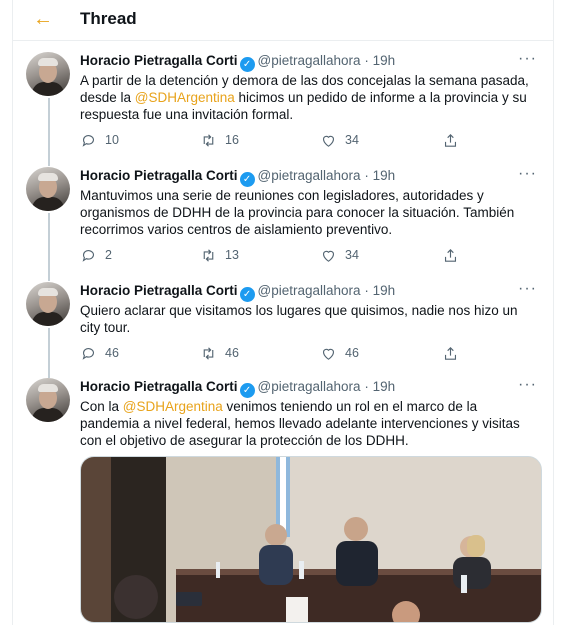 The width and height of the screenshot is (569, 625). What do you see at coordinates (232, 255) in the screenshot?
I see `retweet-count: 13` at bounding box center [232, 255].